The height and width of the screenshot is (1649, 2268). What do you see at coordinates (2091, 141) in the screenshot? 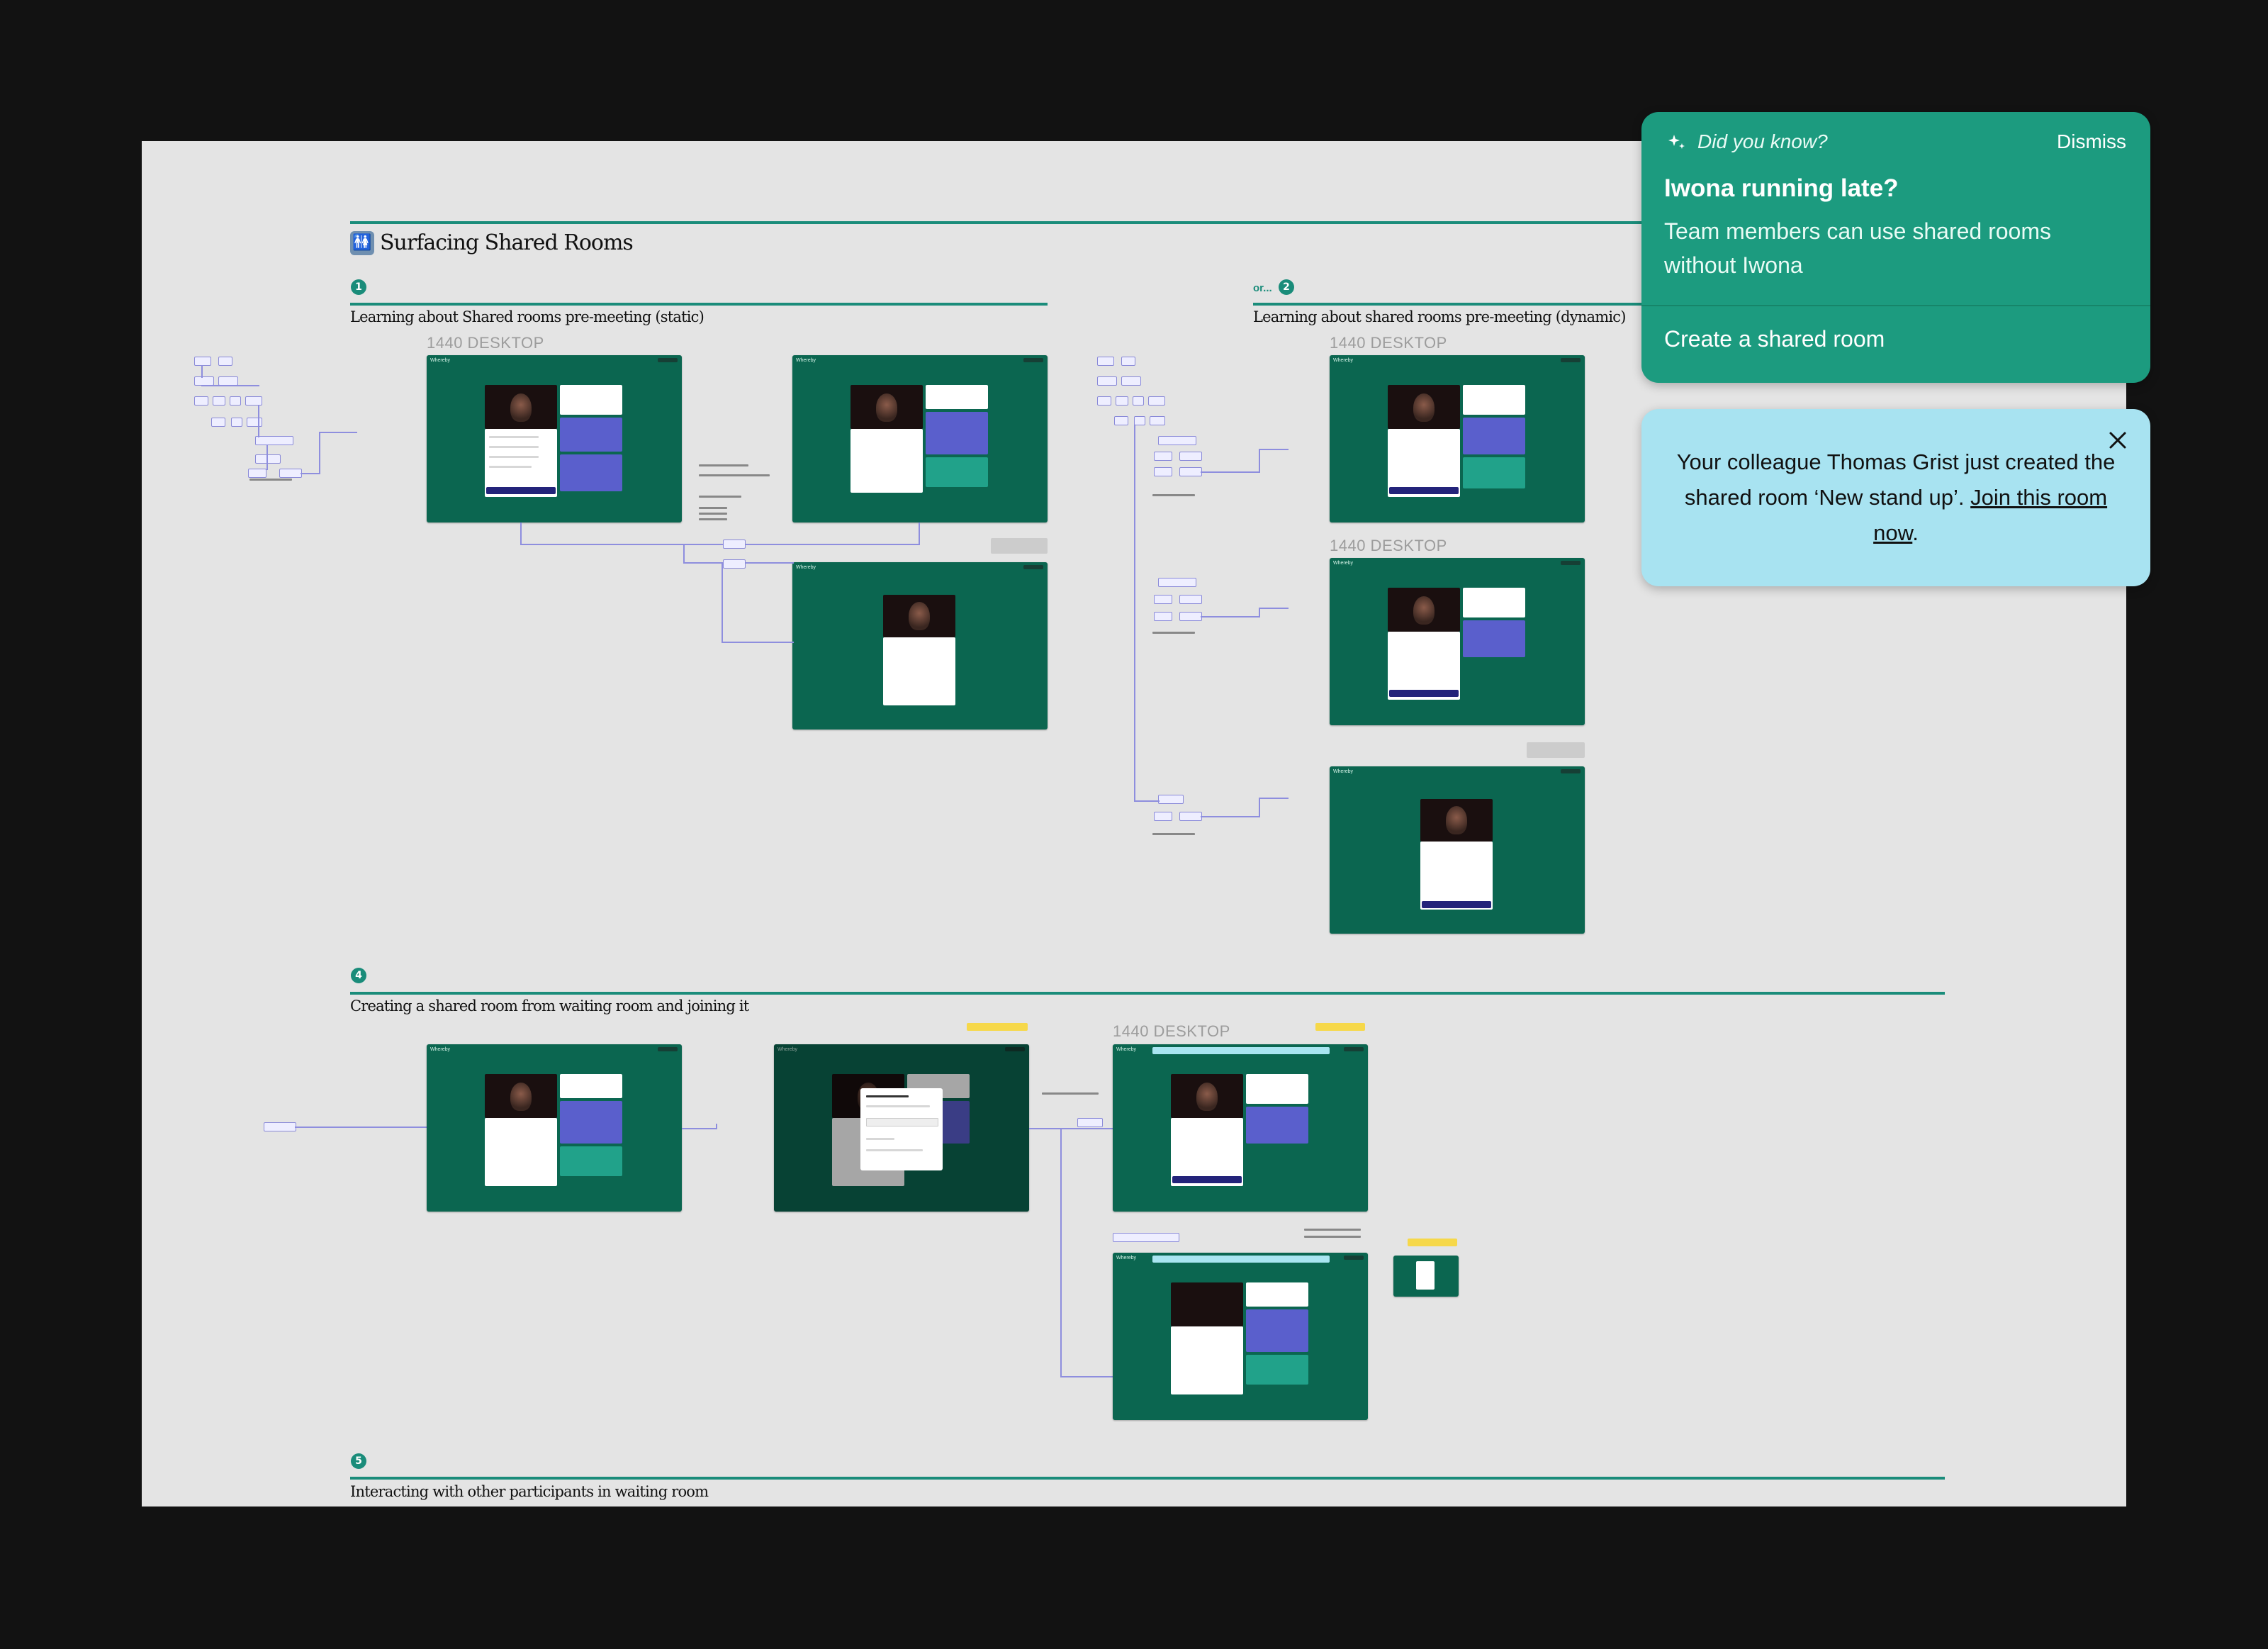
I see `dismiss-button: Dismiss` at bounding box center [2091, 141].